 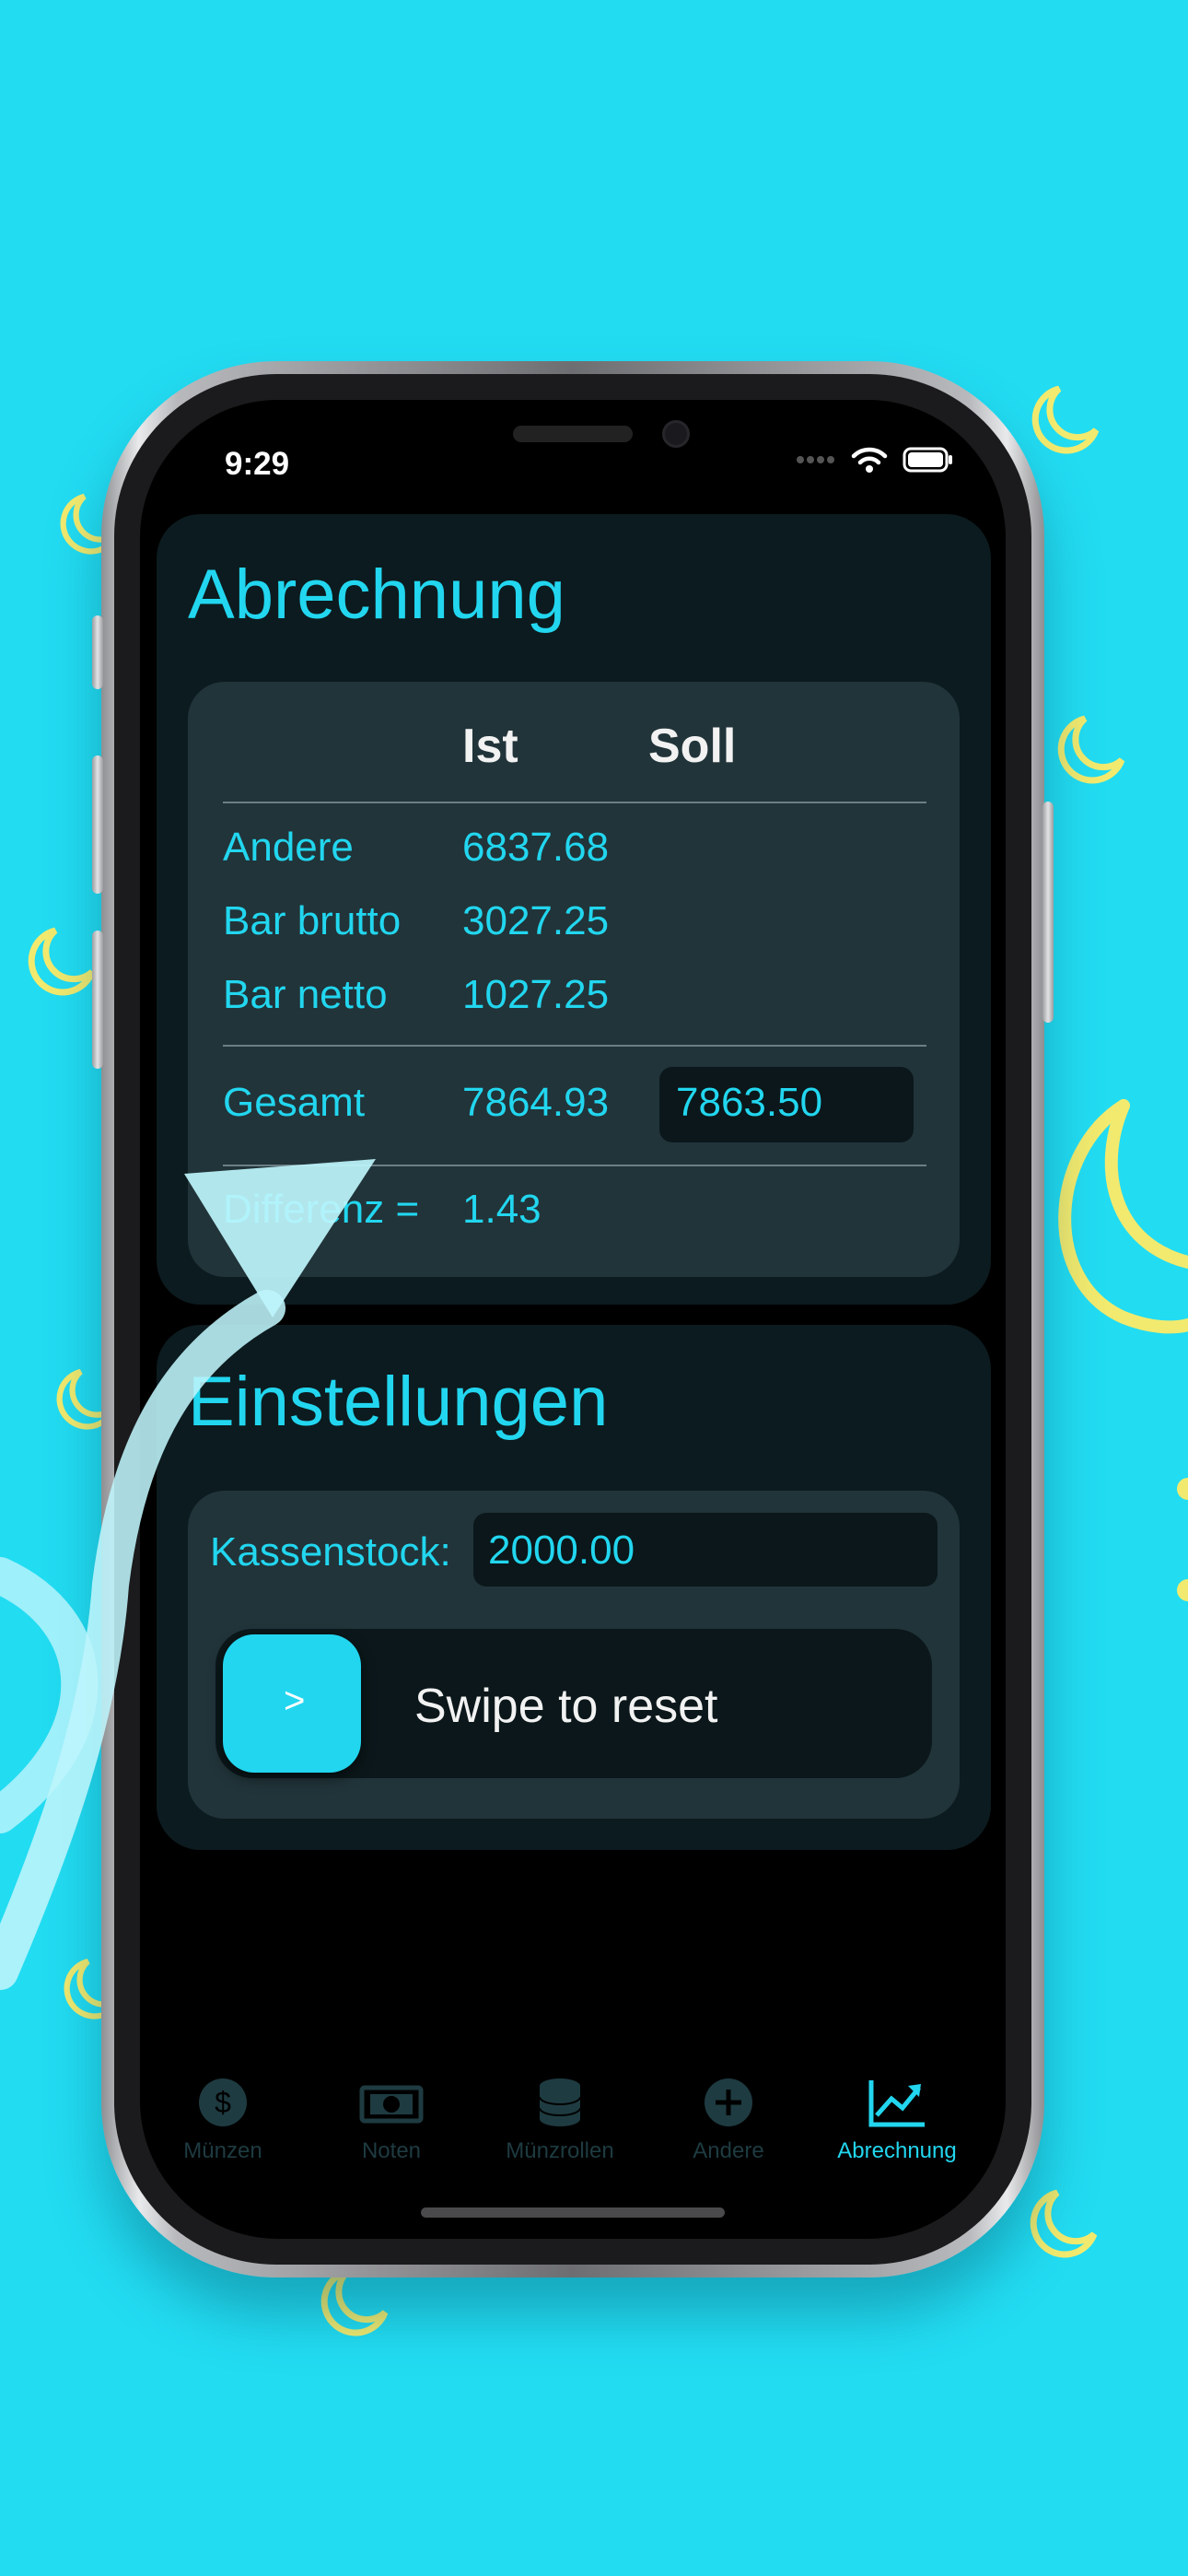 I want to click on dollar-coin-icon: $, so click(x=223, y=2102).